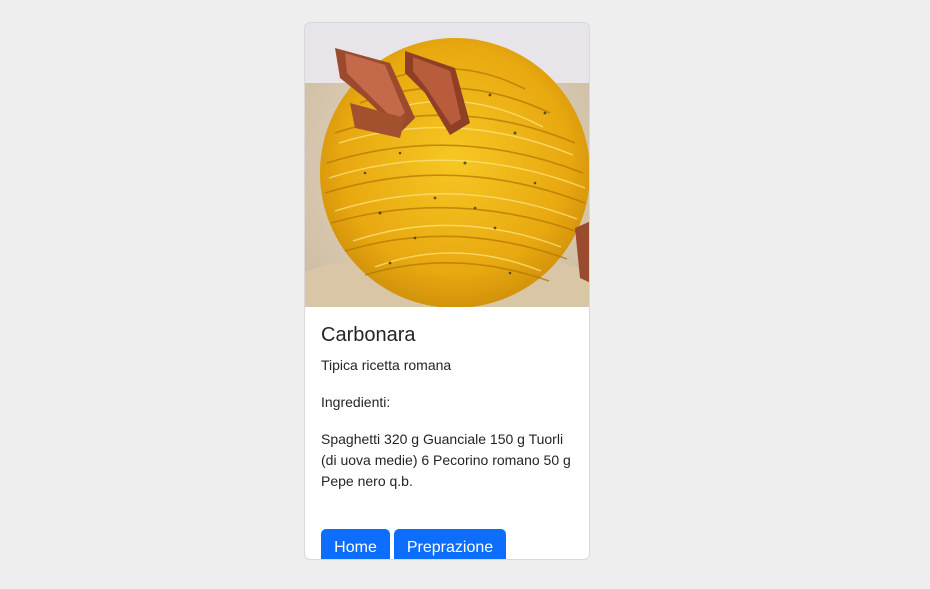  What do you see at coordinates (355, 544) in the screenshot?
I see `home-button: Home` at bounding box center [355, 544].